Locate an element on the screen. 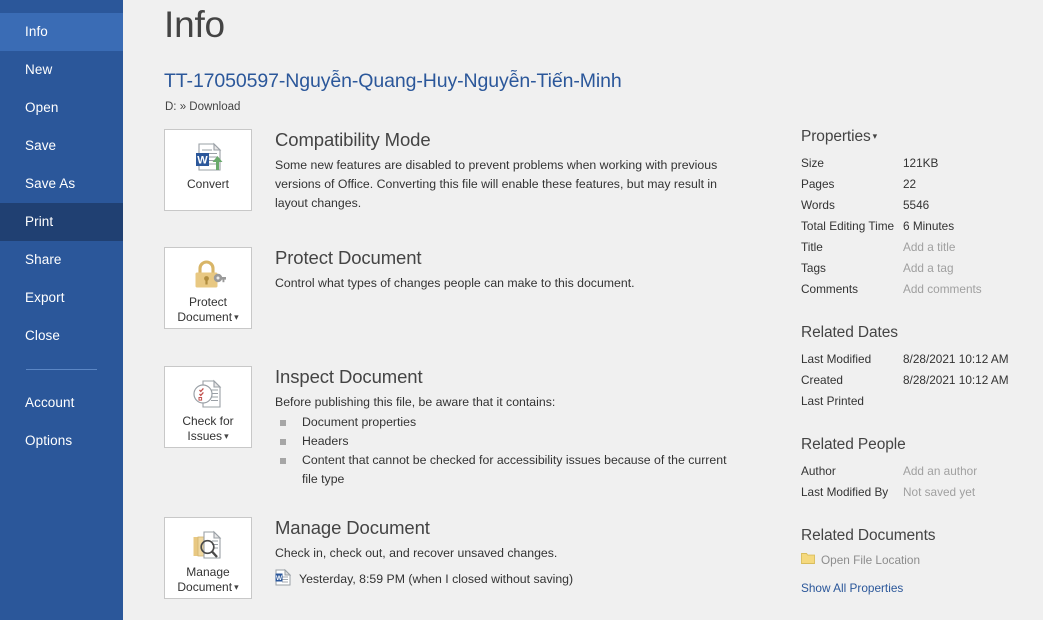 The width and height of the screenshot is (1043, 620). word-file-icon: W is located at coordinates (283, 578).